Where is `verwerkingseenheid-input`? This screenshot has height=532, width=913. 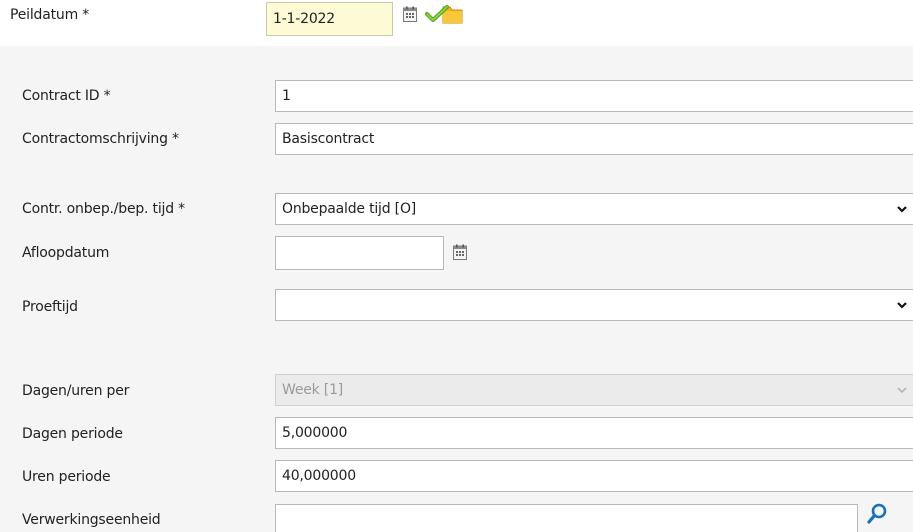 verwerkingseenheid-input is located at coordinates (566, 518).